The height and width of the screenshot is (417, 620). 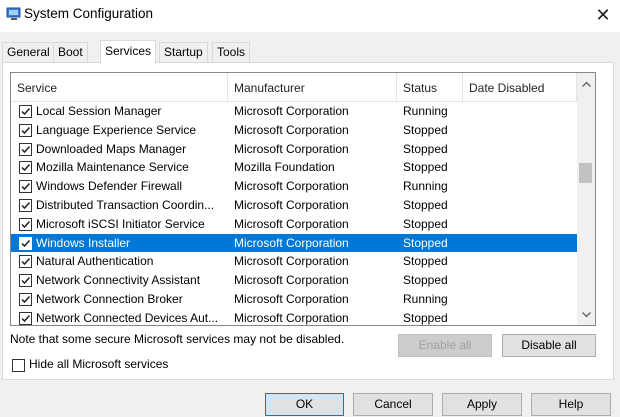 What do you see at coordinates (430, 87) in the screenshot?
I see `header-status: Status` at bounding box center [430, 87].